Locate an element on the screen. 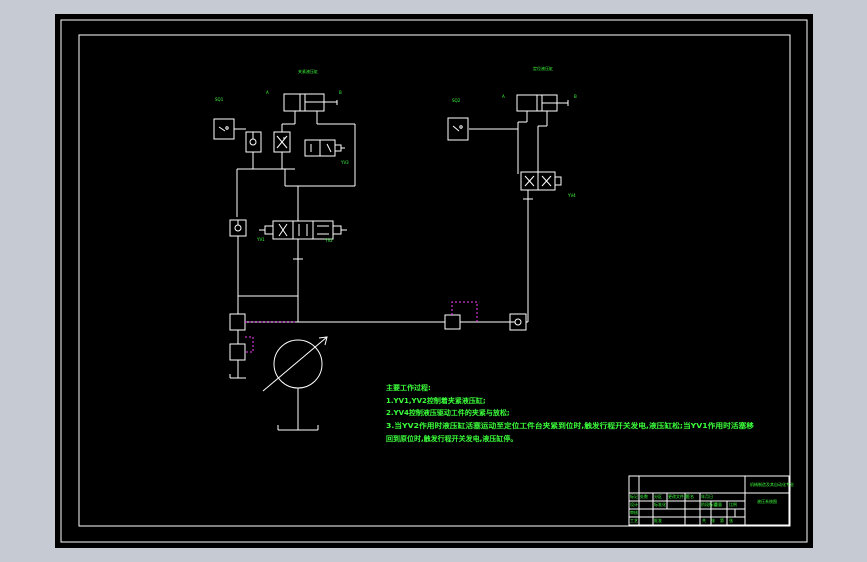 The image size is (867, 562). tb-r4-c1: 工艺 is located at coordinates (634, 520).